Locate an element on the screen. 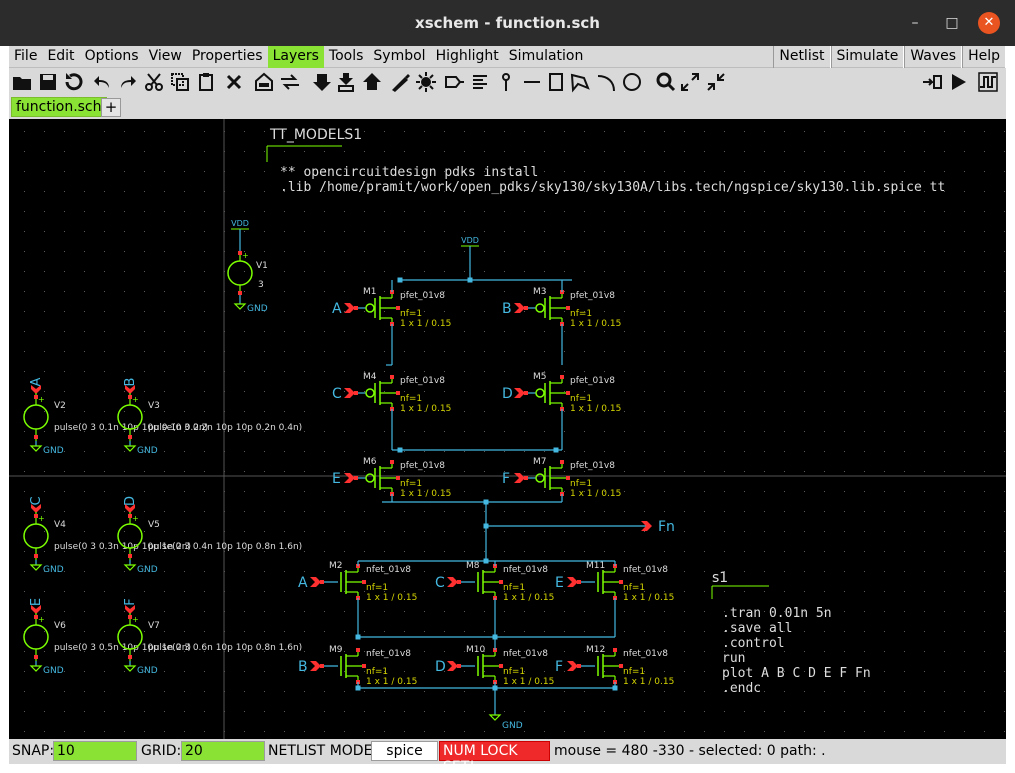 The height and width of the screenshot is (773, 1015). menu-layers: Layers is located at coordinates (295, 57).